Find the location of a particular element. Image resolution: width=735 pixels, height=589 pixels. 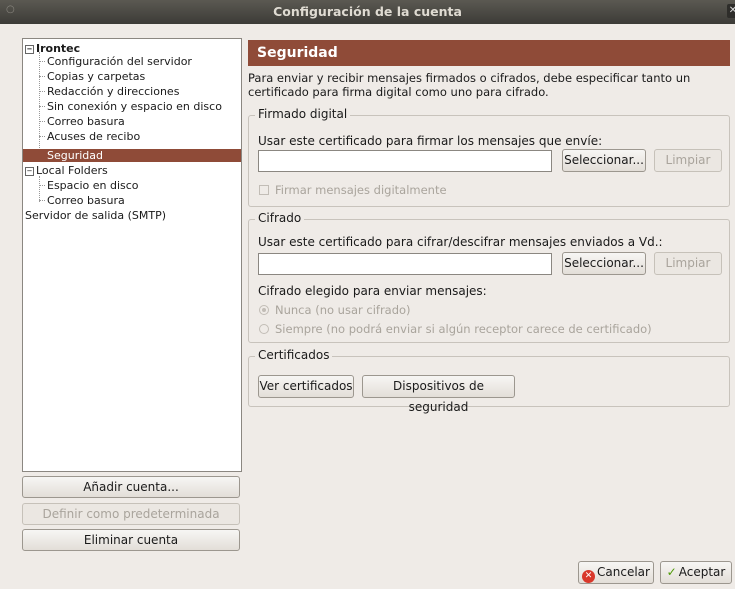

checkbox-icon is located at coordinates (264, 190).